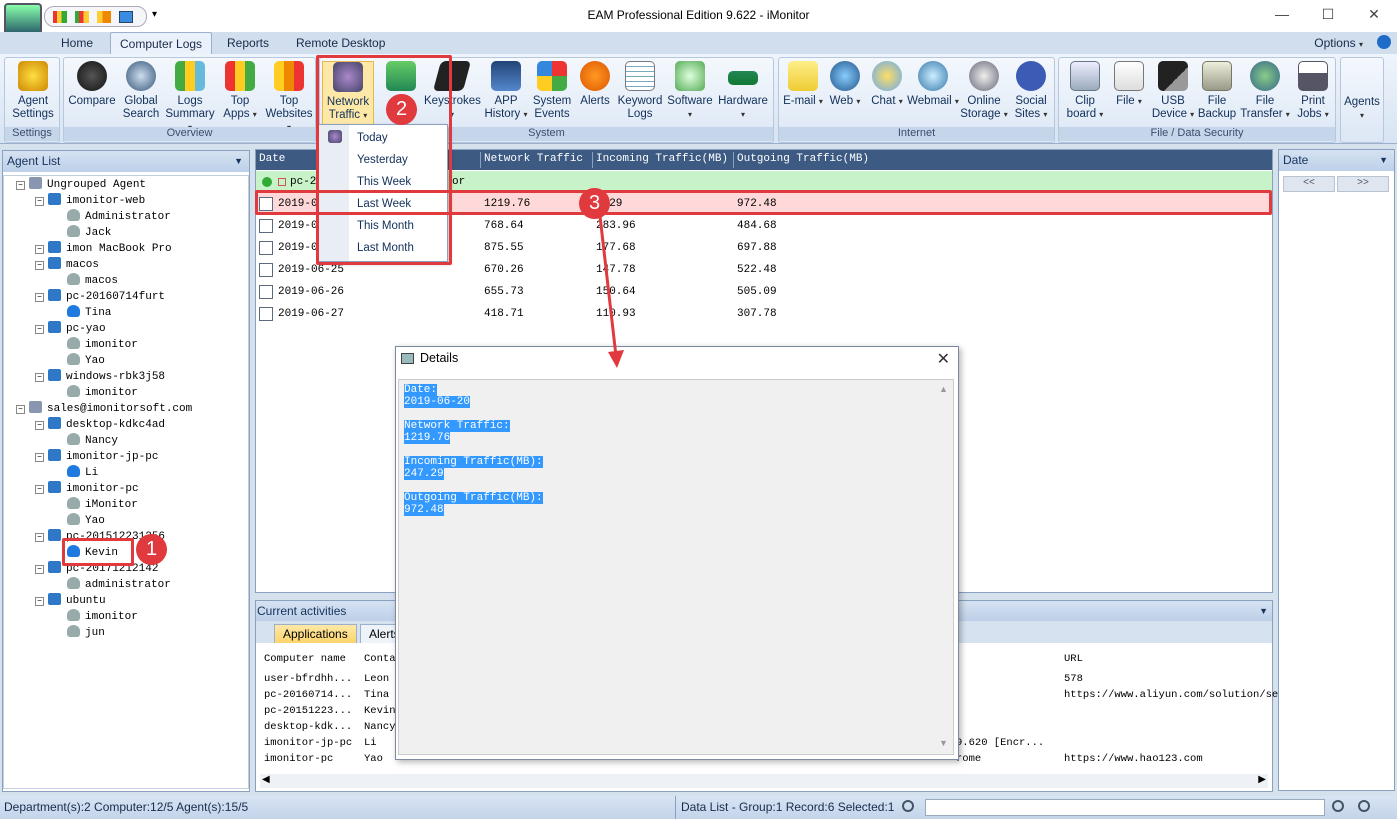 The height and width of the screenshot is (819, 1397). What do you see at coordinates (372, 138) in the screenshot?
I see `menu-item-today: Today` at bounding box center [372, 138].